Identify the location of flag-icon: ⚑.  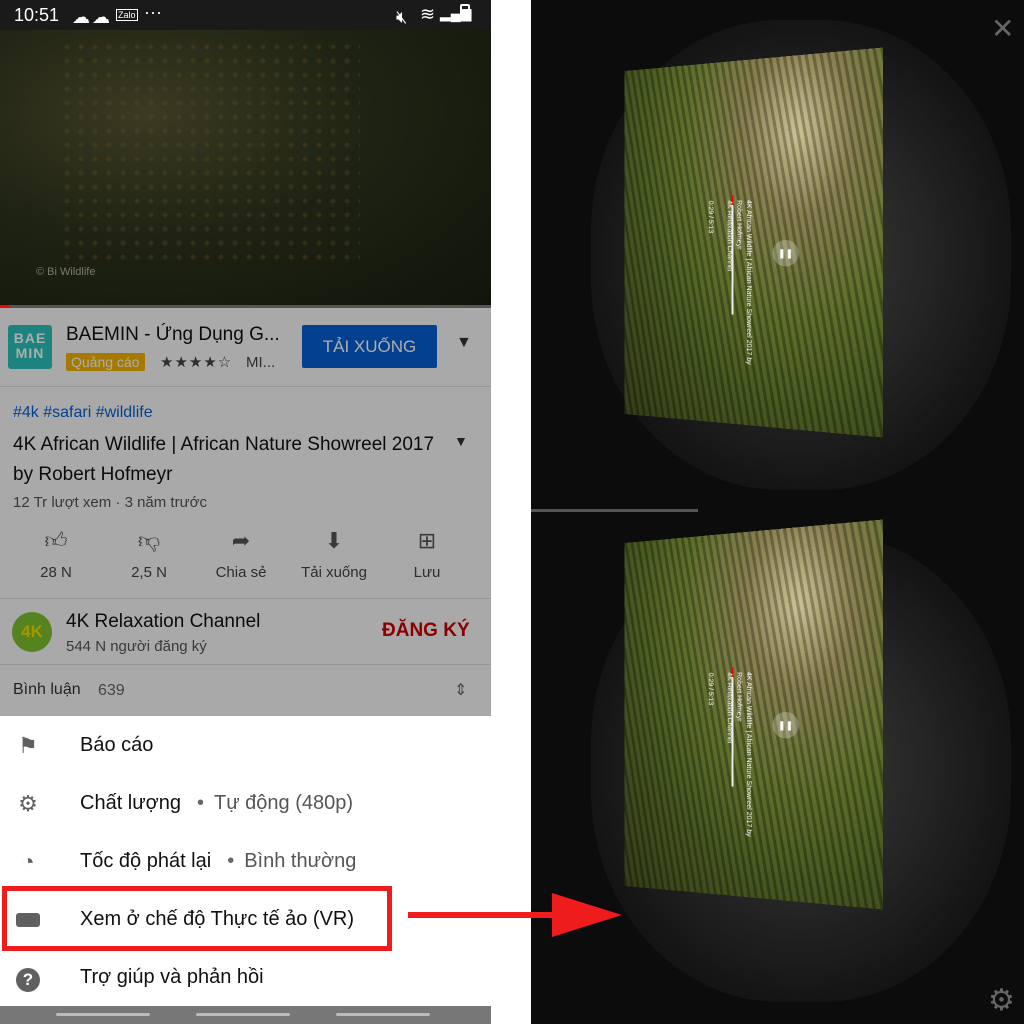
(28, 745).